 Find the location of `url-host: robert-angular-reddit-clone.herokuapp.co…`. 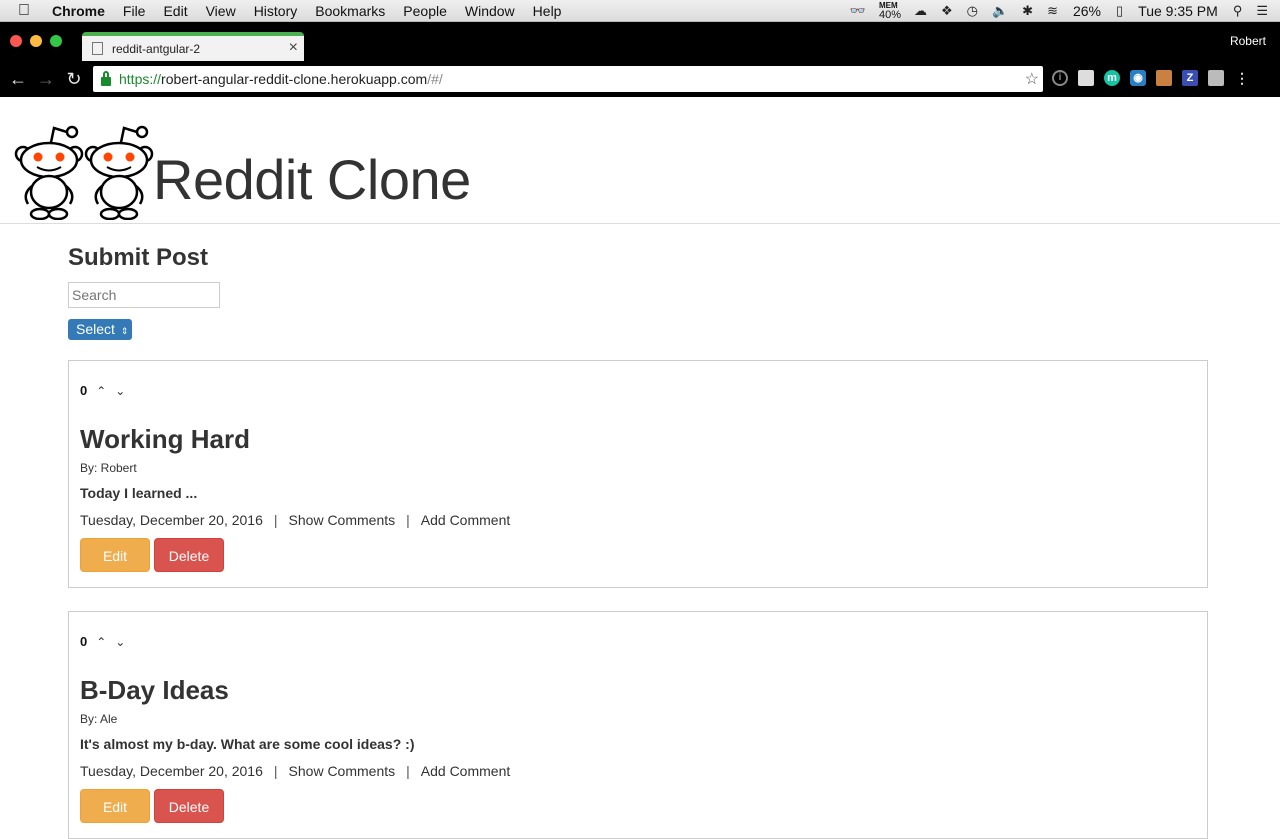

url-host: robert-angular-reddit-clone.herokuapp.co… is located at coordinates (294, 79).